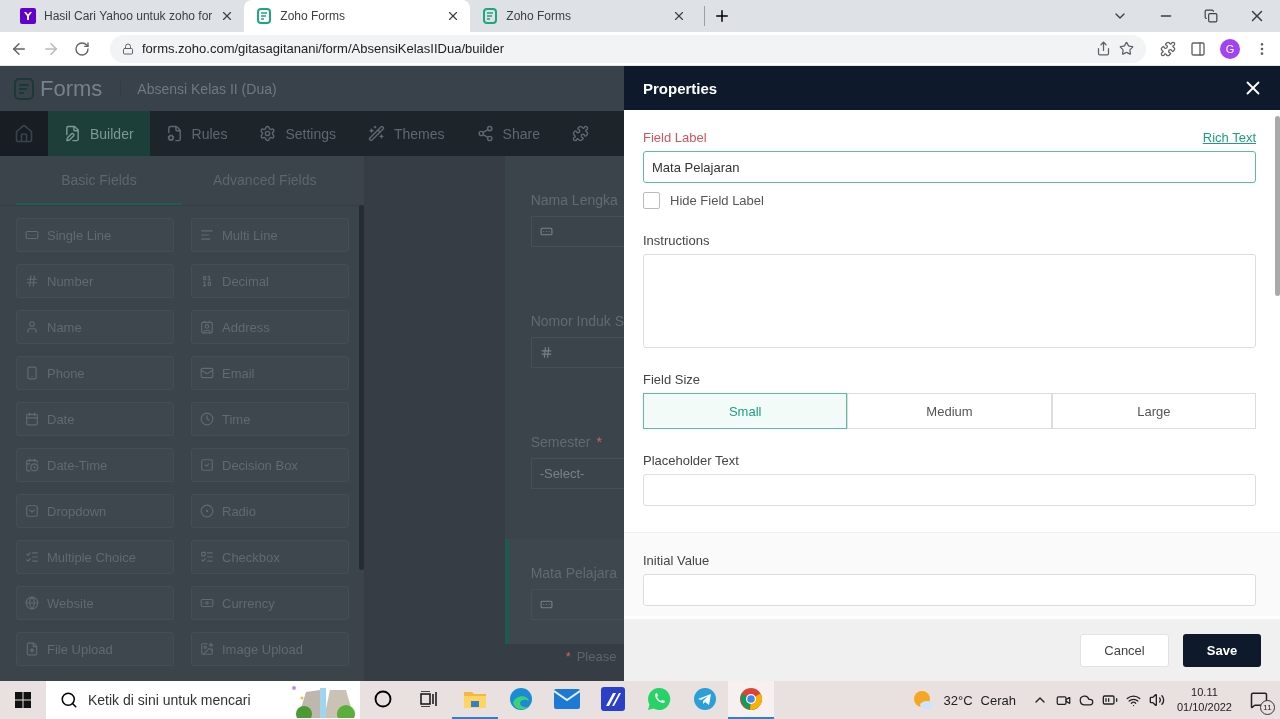 This screenshot has height=719, width=1280. Describe the element at coordinates (128, 48) in the screenshot. I see `lock-icon` at that location.